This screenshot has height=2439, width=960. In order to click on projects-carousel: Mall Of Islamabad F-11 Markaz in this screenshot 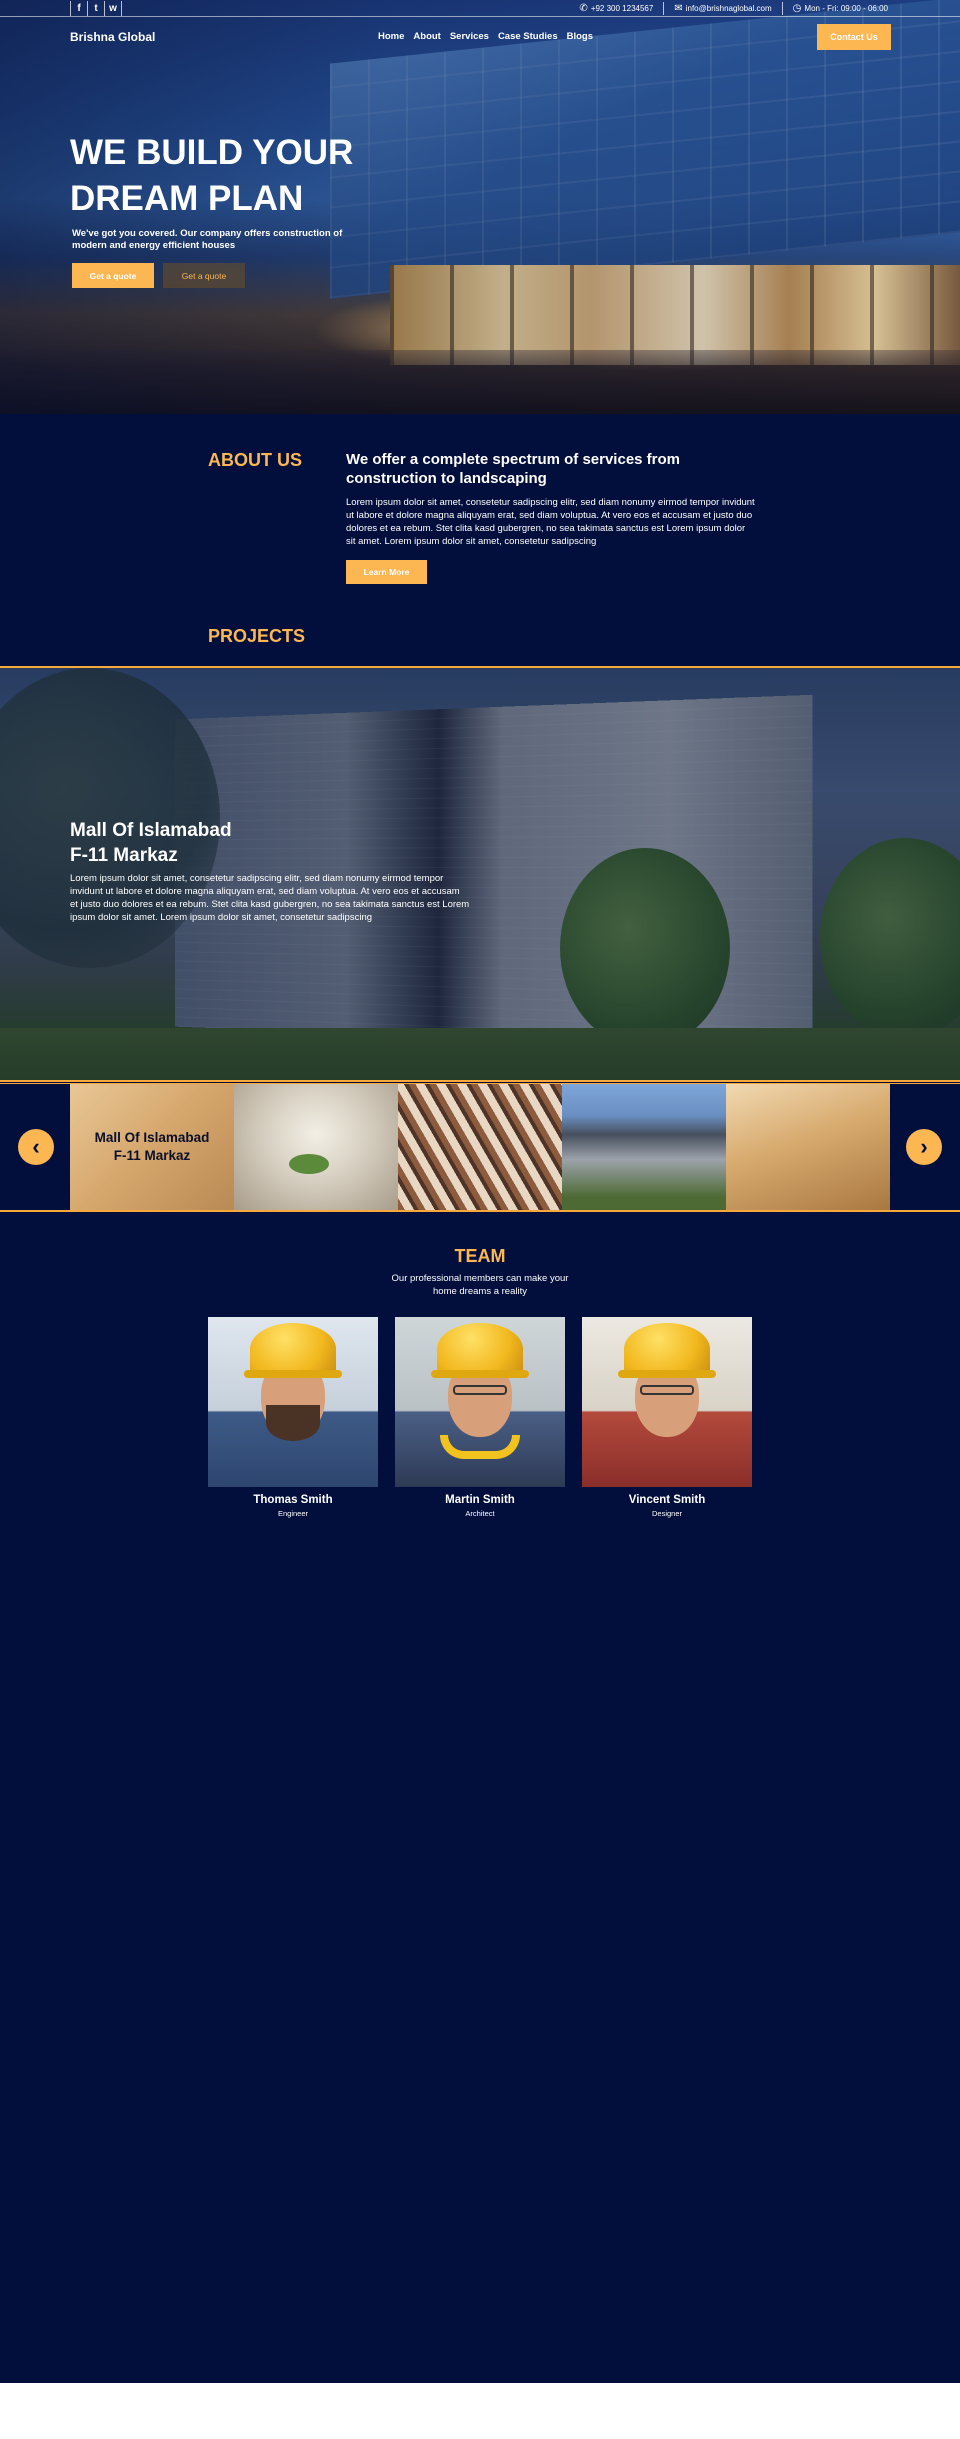, I will do `click(480, 1147)`.